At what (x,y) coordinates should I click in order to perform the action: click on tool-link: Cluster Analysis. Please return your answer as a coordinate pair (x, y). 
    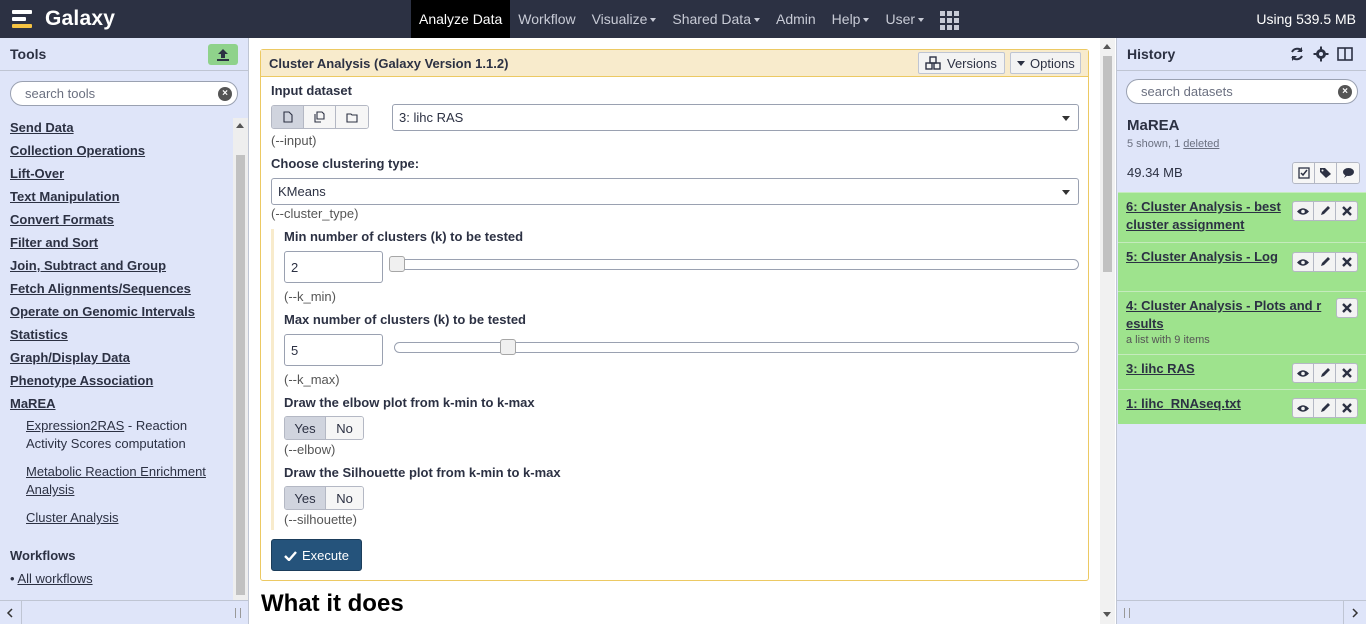
    Looking at the image, I should click on (72, 517).